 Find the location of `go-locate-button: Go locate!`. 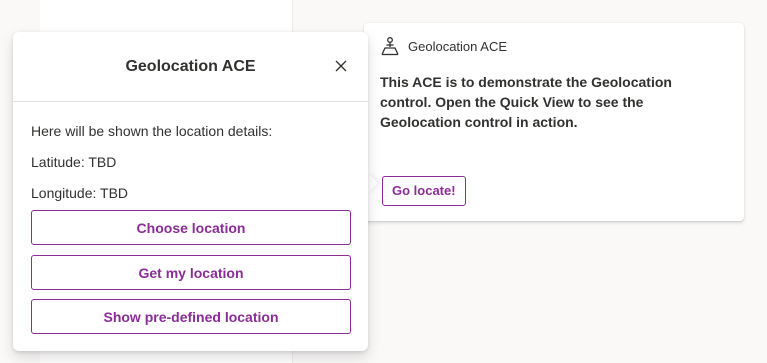

go-locate-button: Go locate! is located at coordinates (424, 191).